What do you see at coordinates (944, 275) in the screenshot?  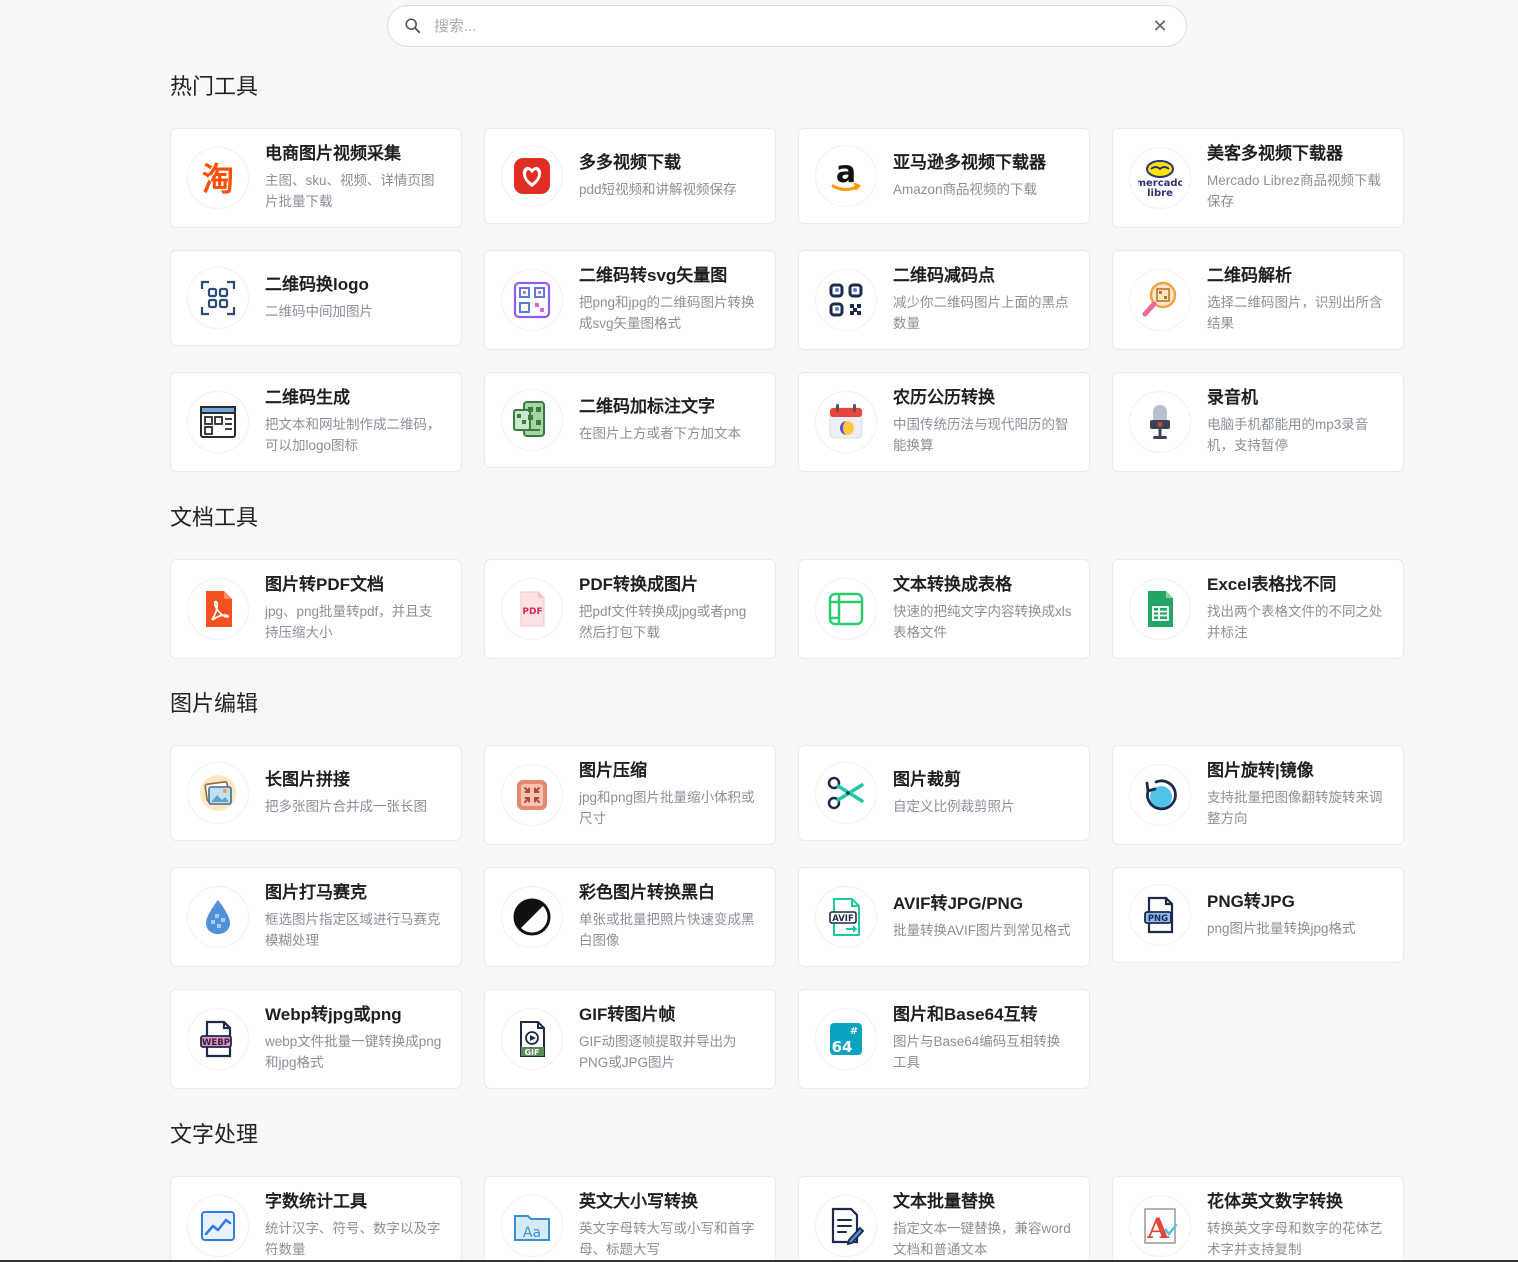 I see `tool-title: 二维码减码点` at bounding box center [944, 275].